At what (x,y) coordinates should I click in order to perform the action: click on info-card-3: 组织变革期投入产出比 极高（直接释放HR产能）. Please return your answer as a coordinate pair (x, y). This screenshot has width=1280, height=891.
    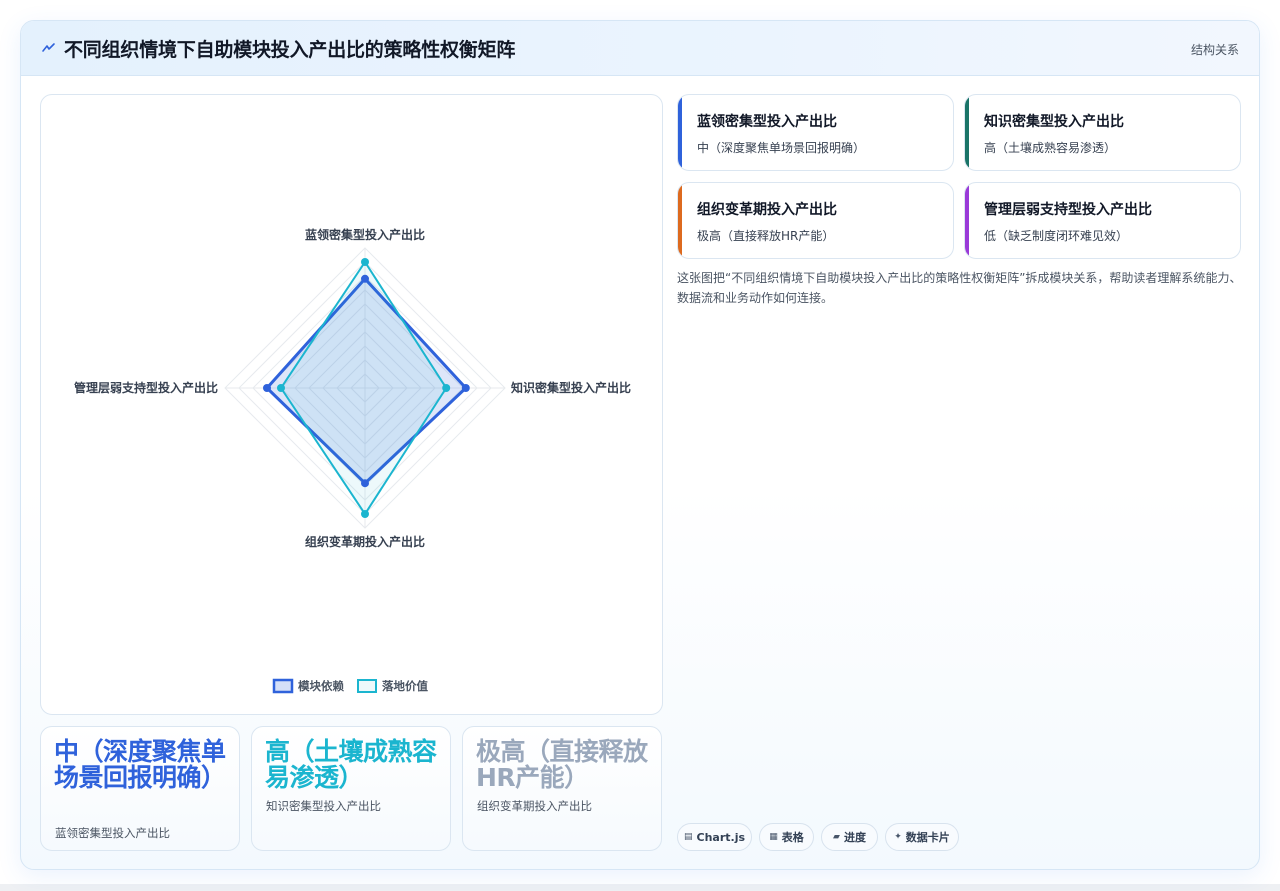
    Looking at the image, I should click on (815, 220).